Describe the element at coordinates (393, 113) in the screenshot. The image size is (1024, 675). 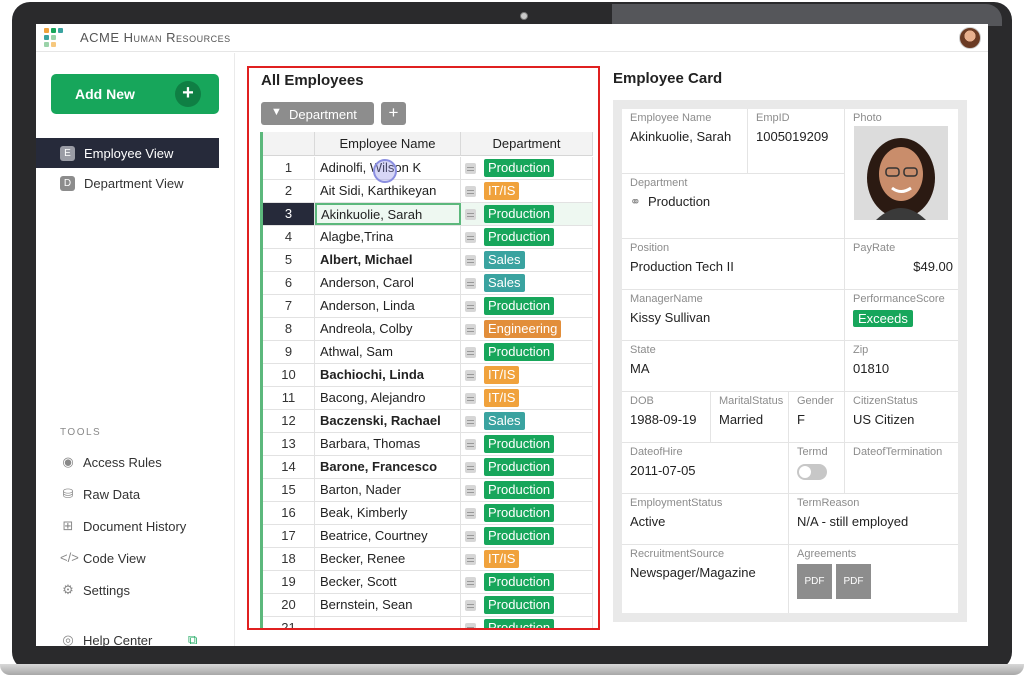
I see `add-filter-button: +` at that location.